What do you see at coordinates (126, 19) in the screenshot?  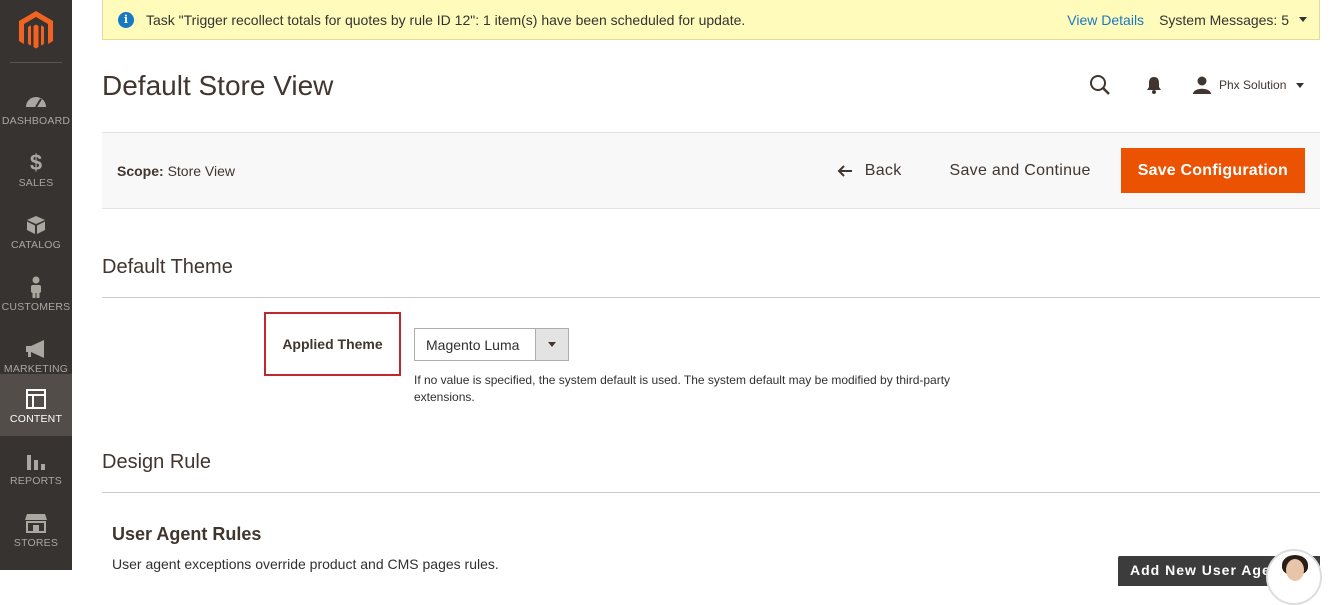 I see `info-icon: i` at bounding box center [126, 19].